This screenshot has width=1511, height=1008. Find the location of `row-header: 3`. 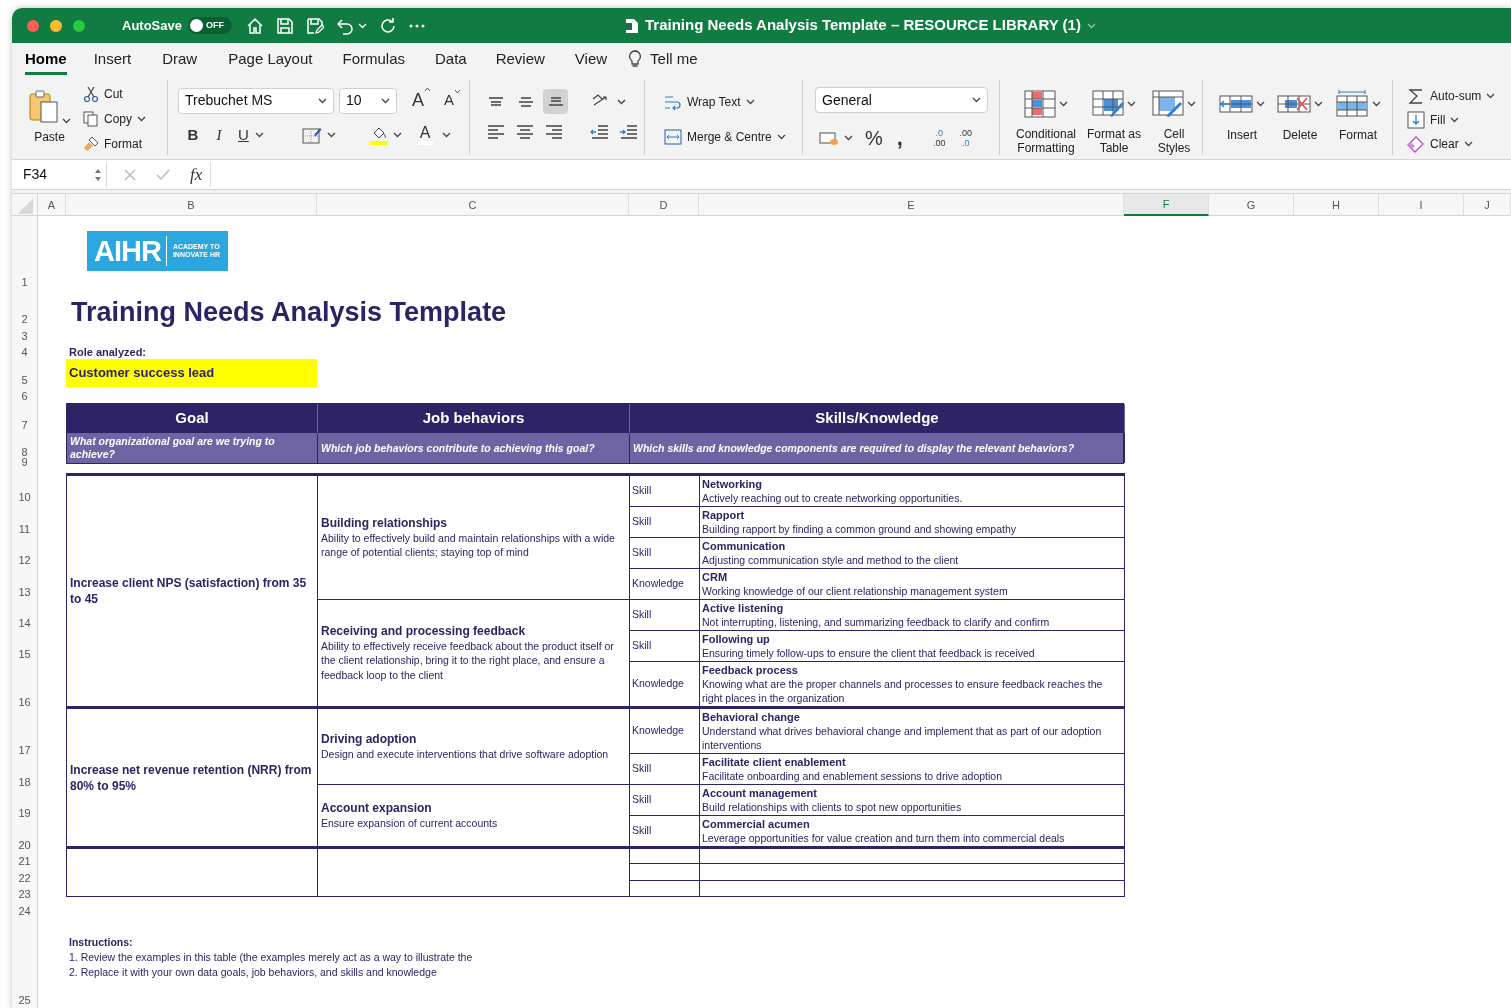

row-header: 3 is located at coordinates (24, 336).